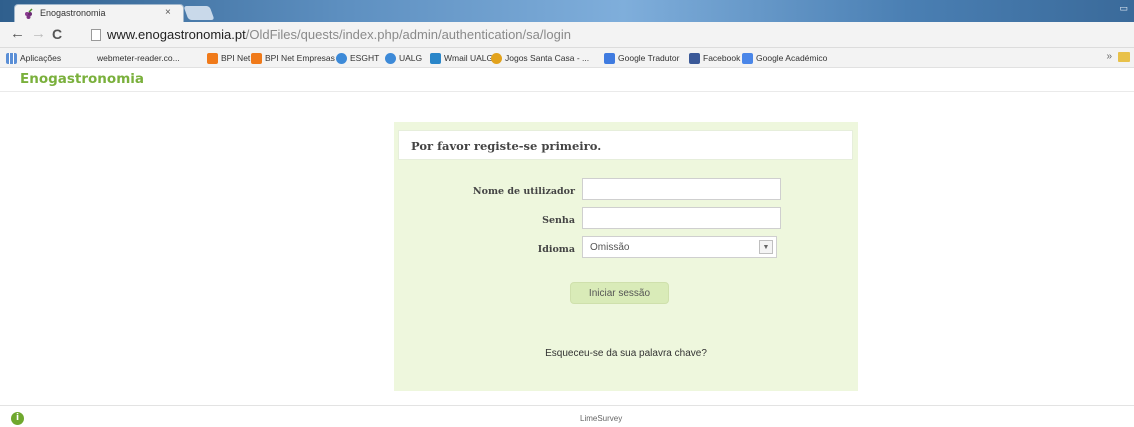 Image resolution: width=1134 pixels, height=427 pixels. Describe the element at coordinates (41, 58) in the screenshot. I see `bookmark-label: Aplicações` at that location.